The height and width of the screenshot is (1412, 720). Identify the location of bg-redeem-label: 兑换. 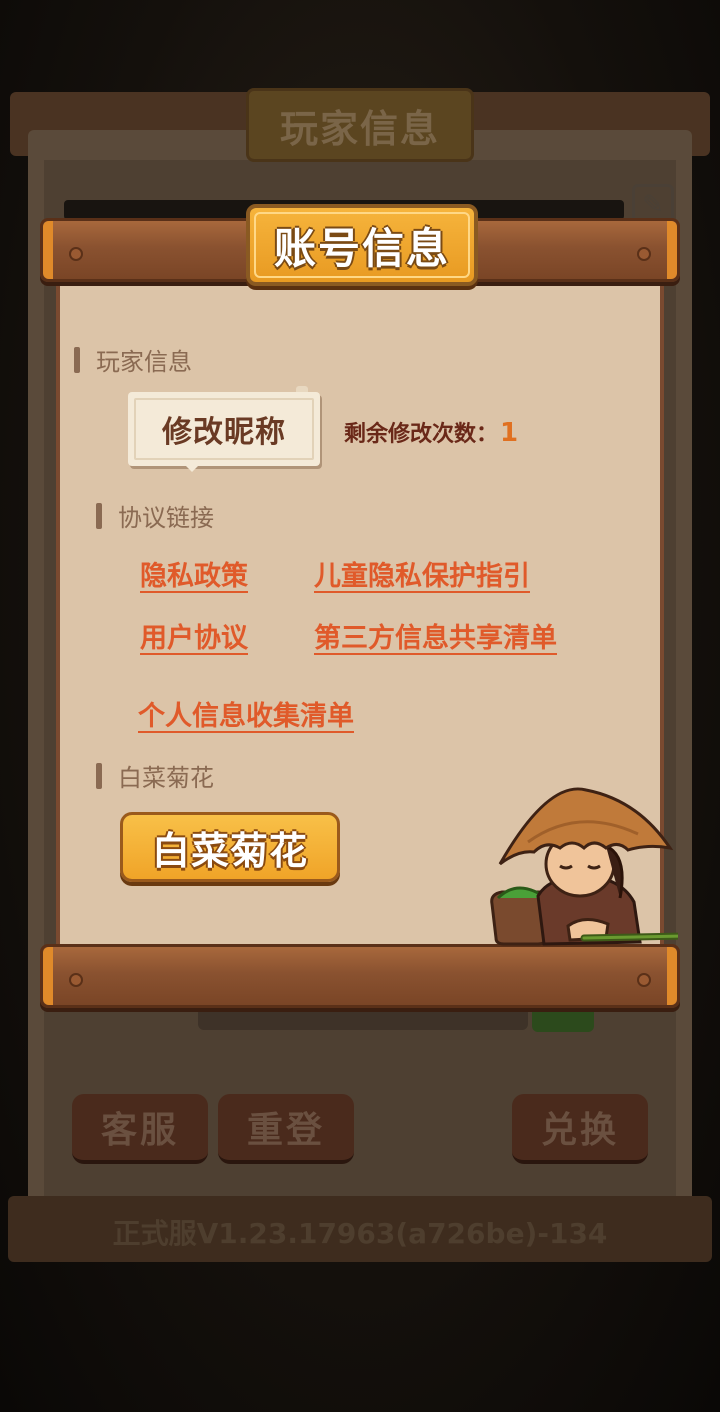
(579, 1130).